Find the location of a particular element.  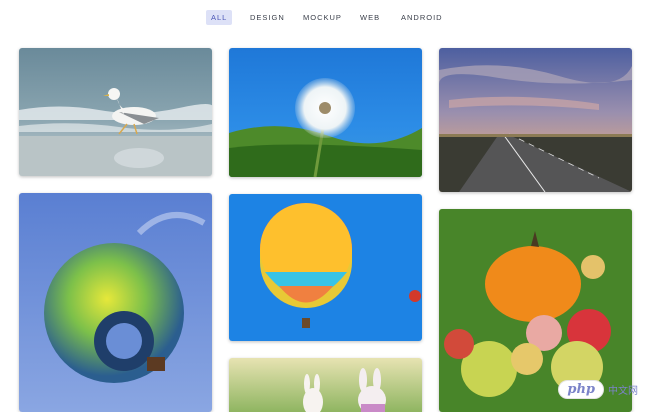

watermark: php 中文网 is located at coordinates (598, 389).